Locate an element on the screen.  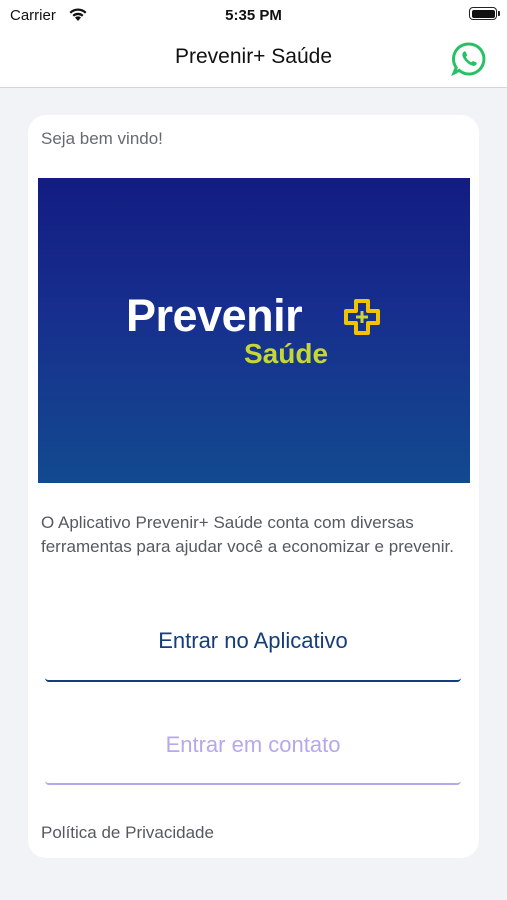
page-title: Prevenir+ Saúde is located at coordinates (253, 56).